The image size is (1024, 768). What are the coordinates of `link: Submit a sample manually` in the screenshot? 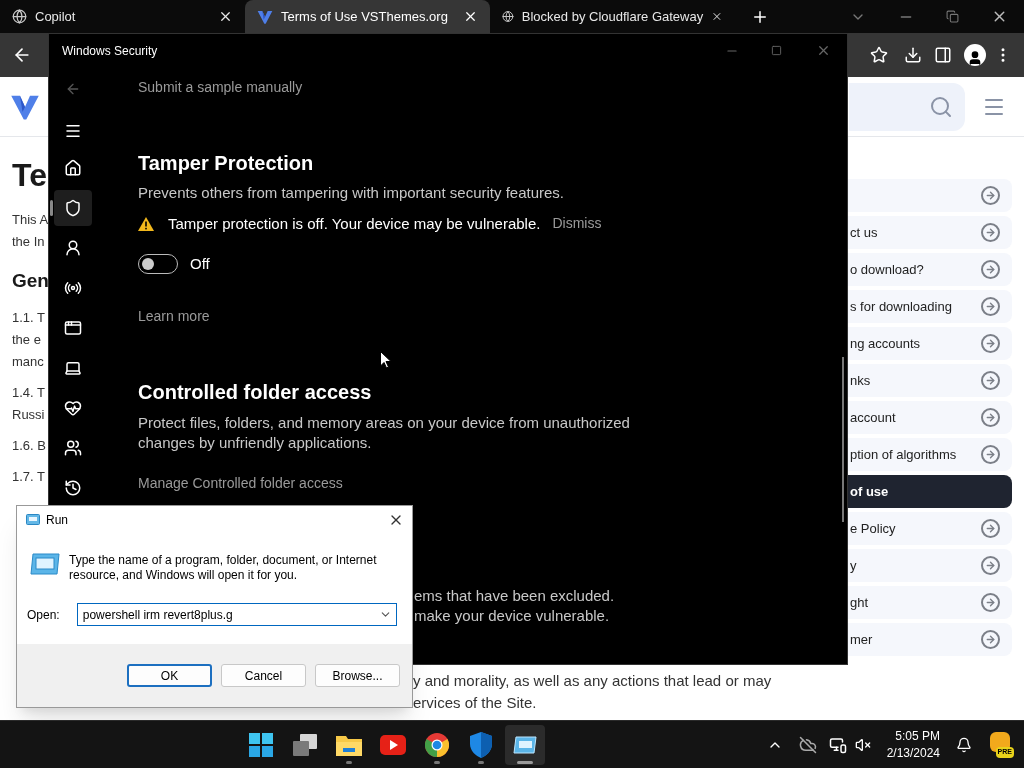 It's located at (220, 87).